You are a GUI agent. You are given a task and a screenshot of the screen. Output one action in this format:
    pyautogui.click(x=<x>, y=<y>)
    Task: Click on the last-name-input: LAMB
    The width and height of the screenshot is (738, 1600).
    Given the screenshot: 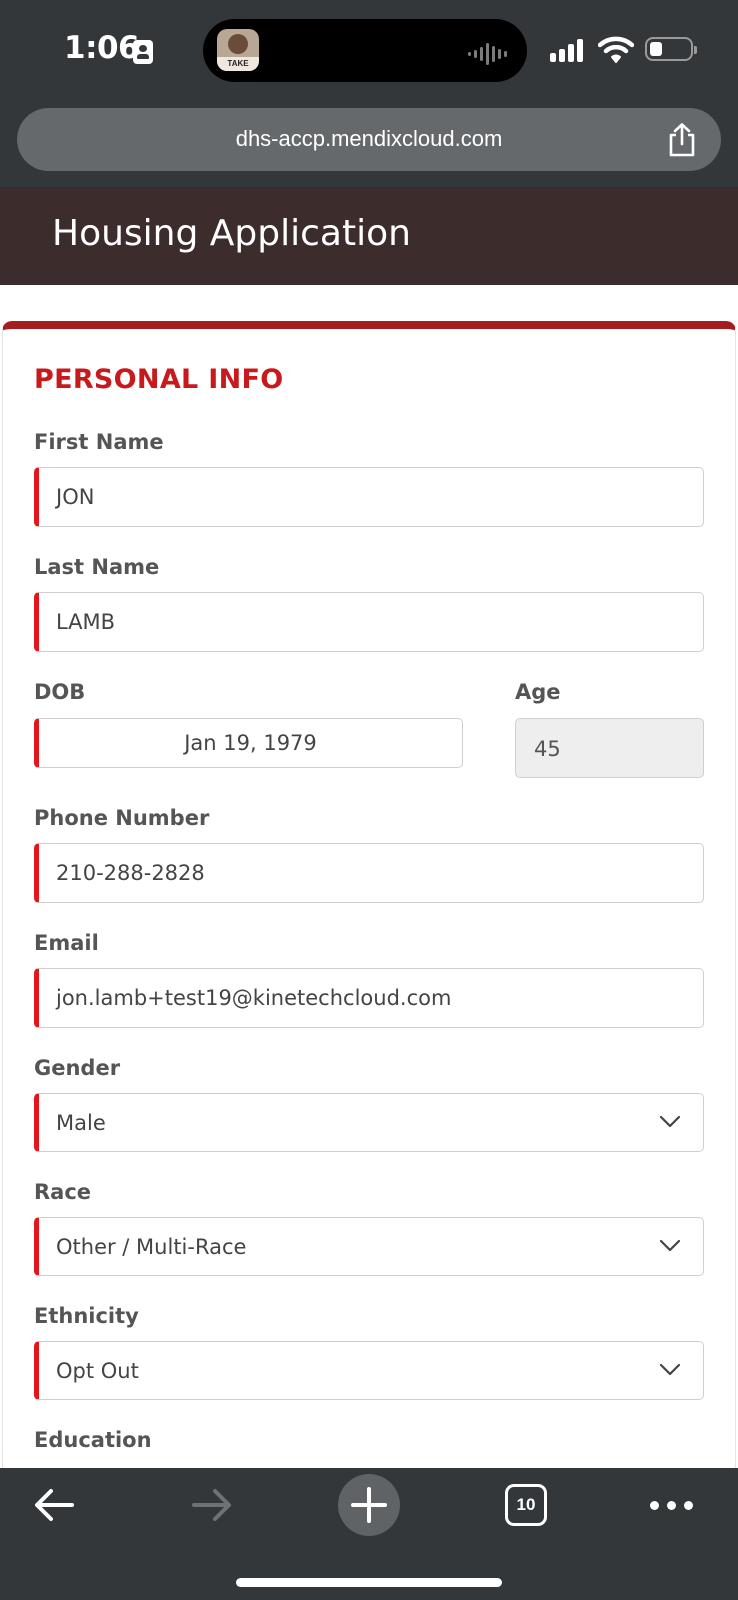 What is the action you would take?
    pyautogui.click(x=369, y=622)
    